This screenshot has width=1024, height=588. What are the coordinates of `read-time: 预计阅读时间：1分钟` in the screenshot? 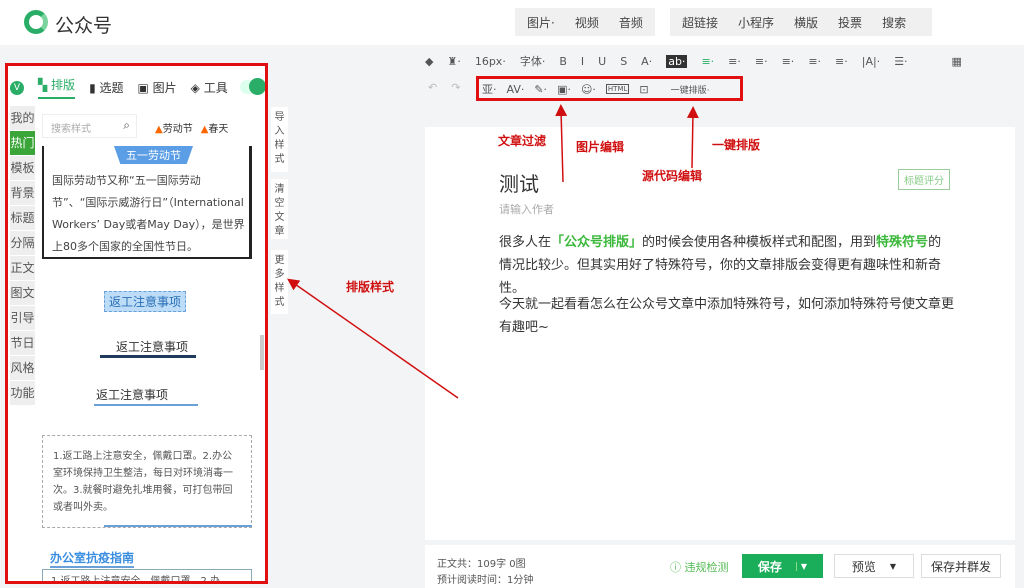 It's located at (485, 580).